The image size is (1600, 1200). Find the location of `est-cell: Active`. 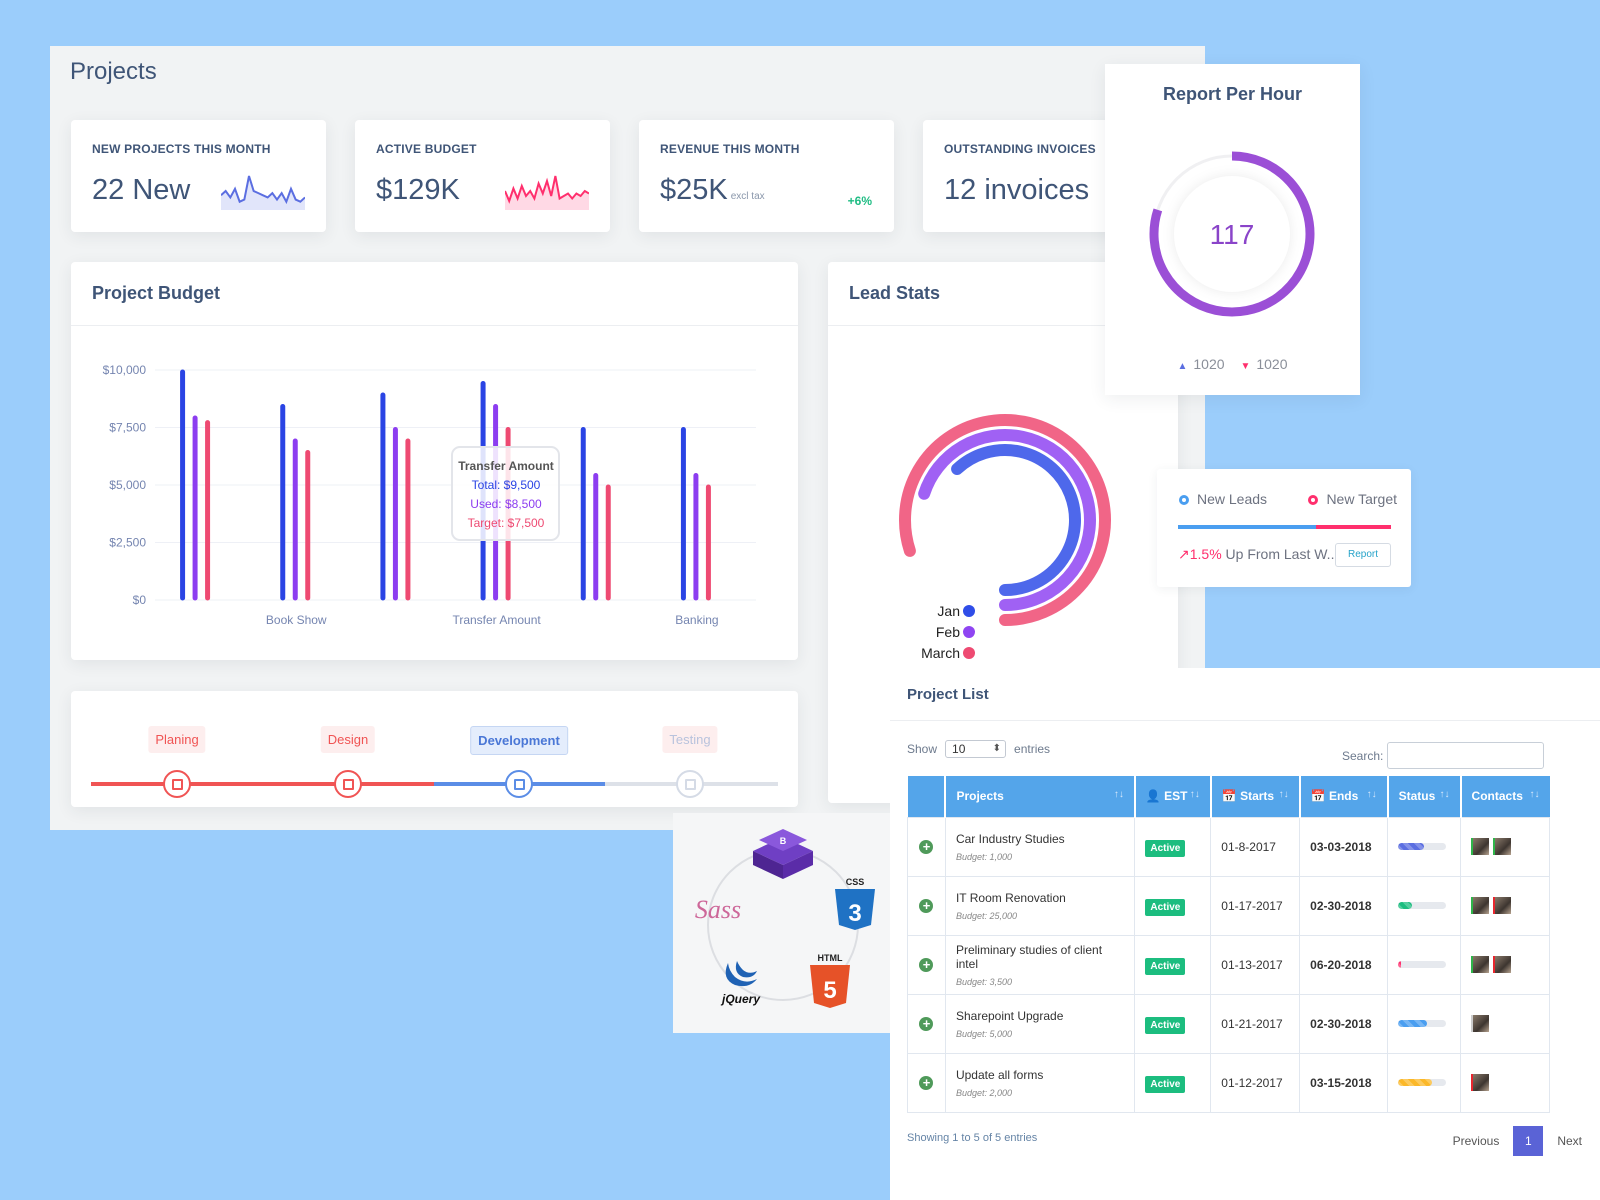

est-cell: Active is located at coordinates (1173, 905).